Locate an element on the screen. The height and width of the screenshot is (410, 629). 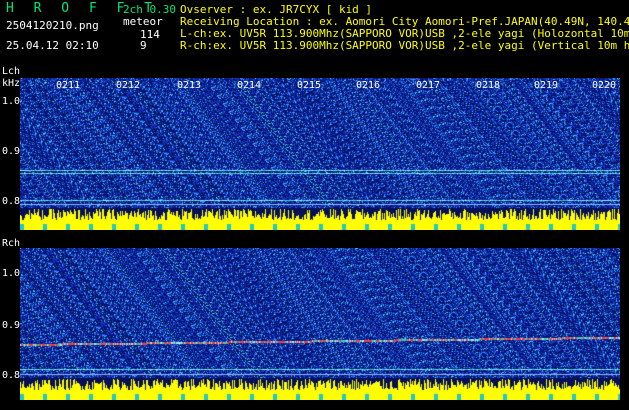
time-label: 0220 is located at coordinates (604, 85).